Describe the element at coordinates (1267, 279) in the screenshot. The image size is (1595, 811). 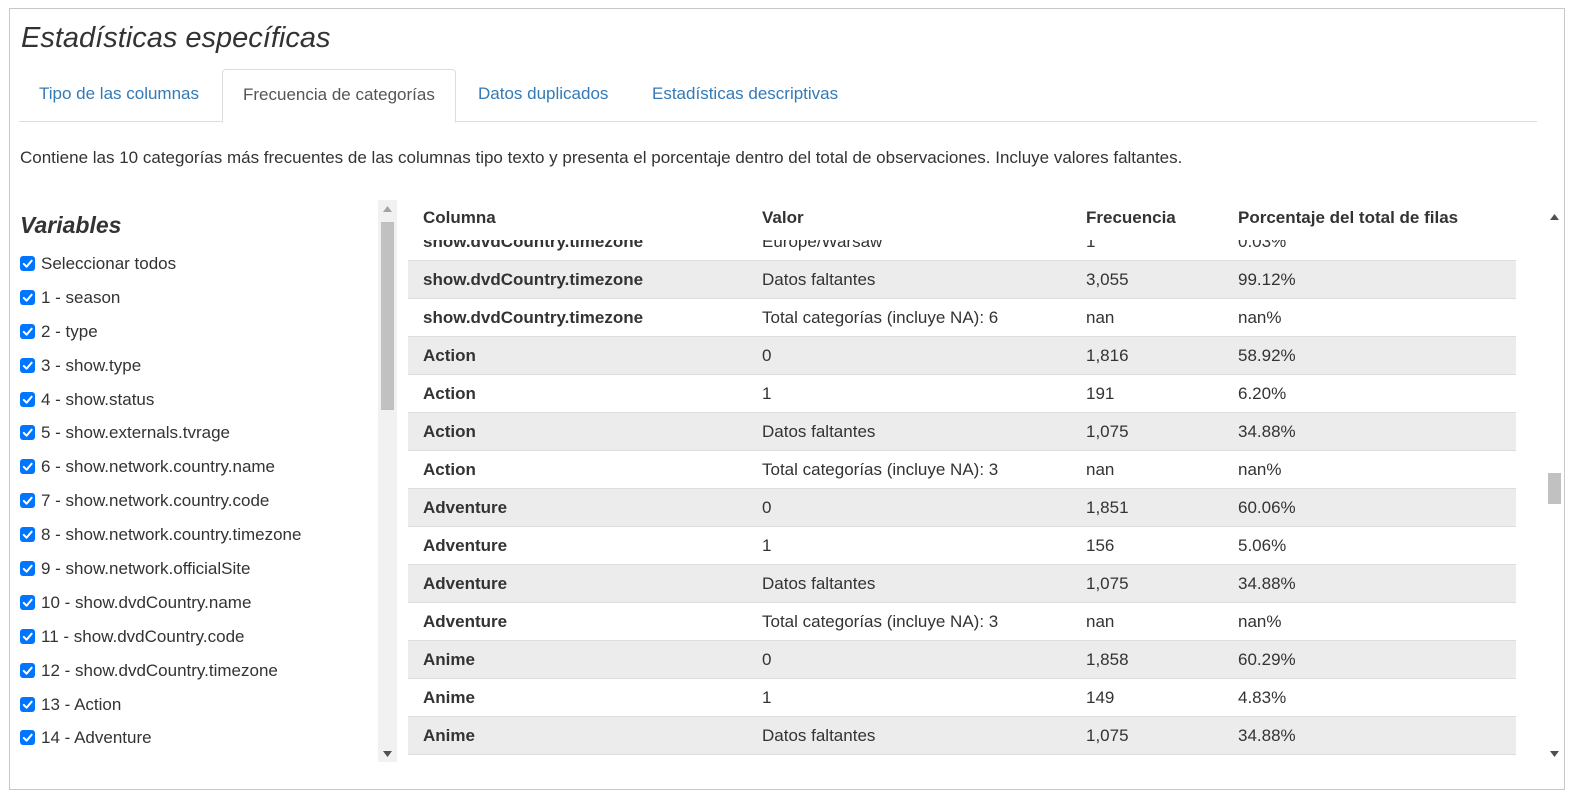
I see `cell-percentage: 99.12%` at that location.